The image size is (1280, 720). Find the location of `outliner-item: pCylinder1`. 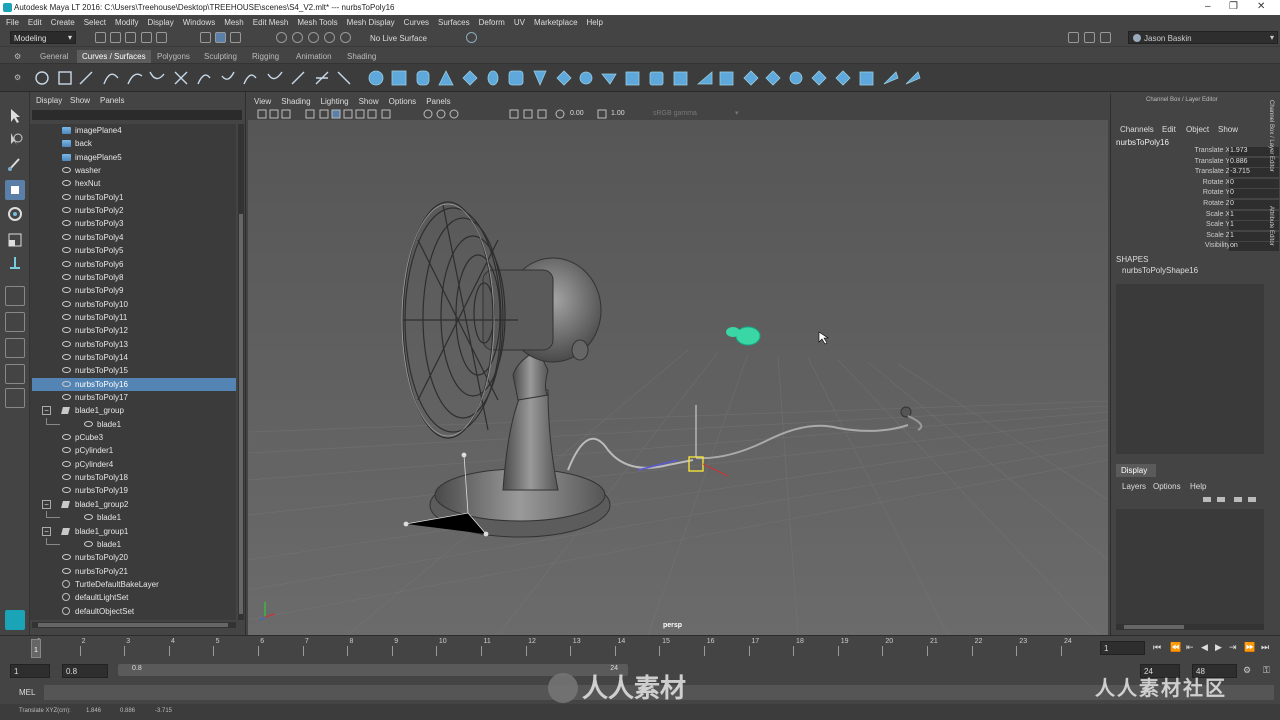

outliner-item: pCylinder1 is located at coordinates (134, 450).